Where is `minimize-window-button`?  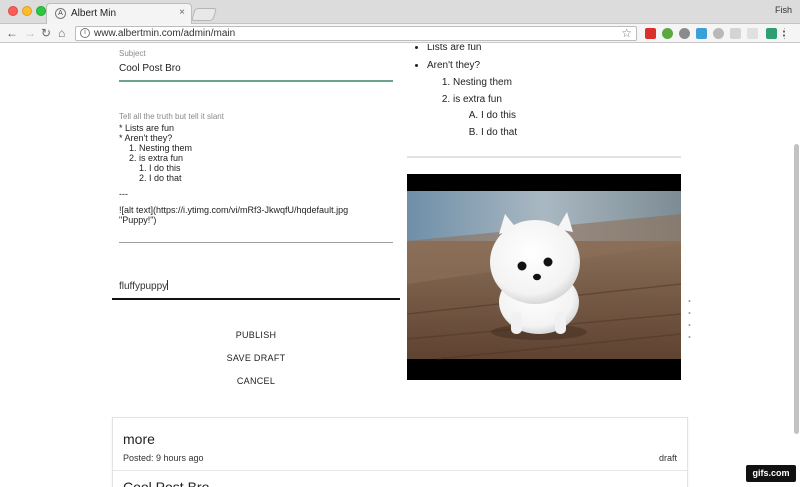
minimize-window-button is located at coordinates (27, 11).